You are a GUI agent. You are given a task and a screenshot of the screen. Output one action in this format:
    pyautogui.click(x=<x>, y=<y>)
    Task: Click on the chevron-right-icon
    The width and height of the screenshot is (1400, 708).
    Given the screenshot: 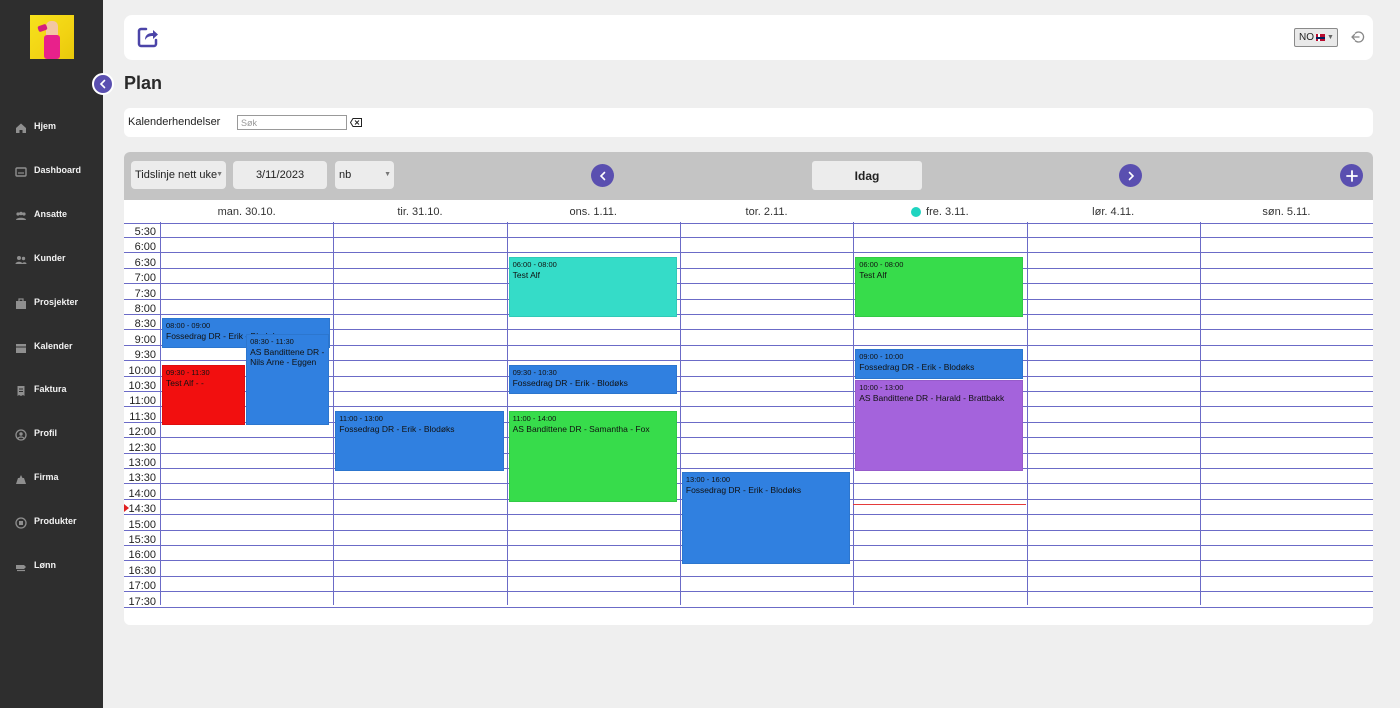 What is the action you would take?
    pyautogui.click(x=1131, y=175)
    